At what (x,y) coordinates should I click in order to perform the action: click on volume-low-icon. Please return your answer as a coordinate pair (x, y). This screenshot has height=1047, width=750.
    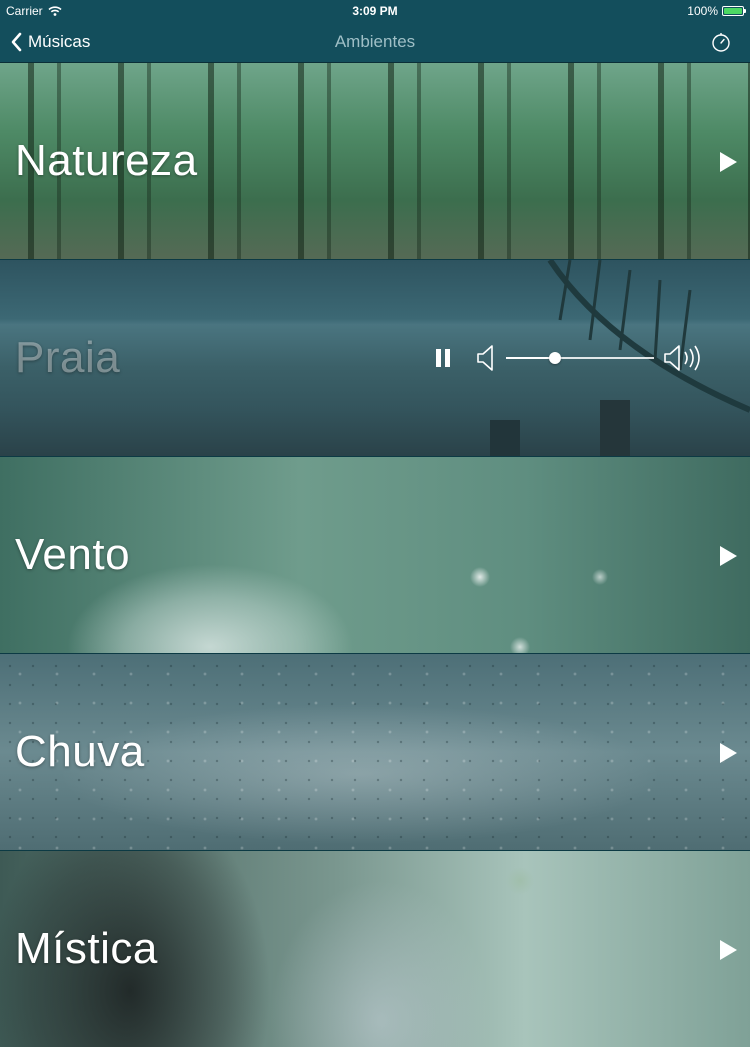
    Looking at the image, I should click on (485, 358).